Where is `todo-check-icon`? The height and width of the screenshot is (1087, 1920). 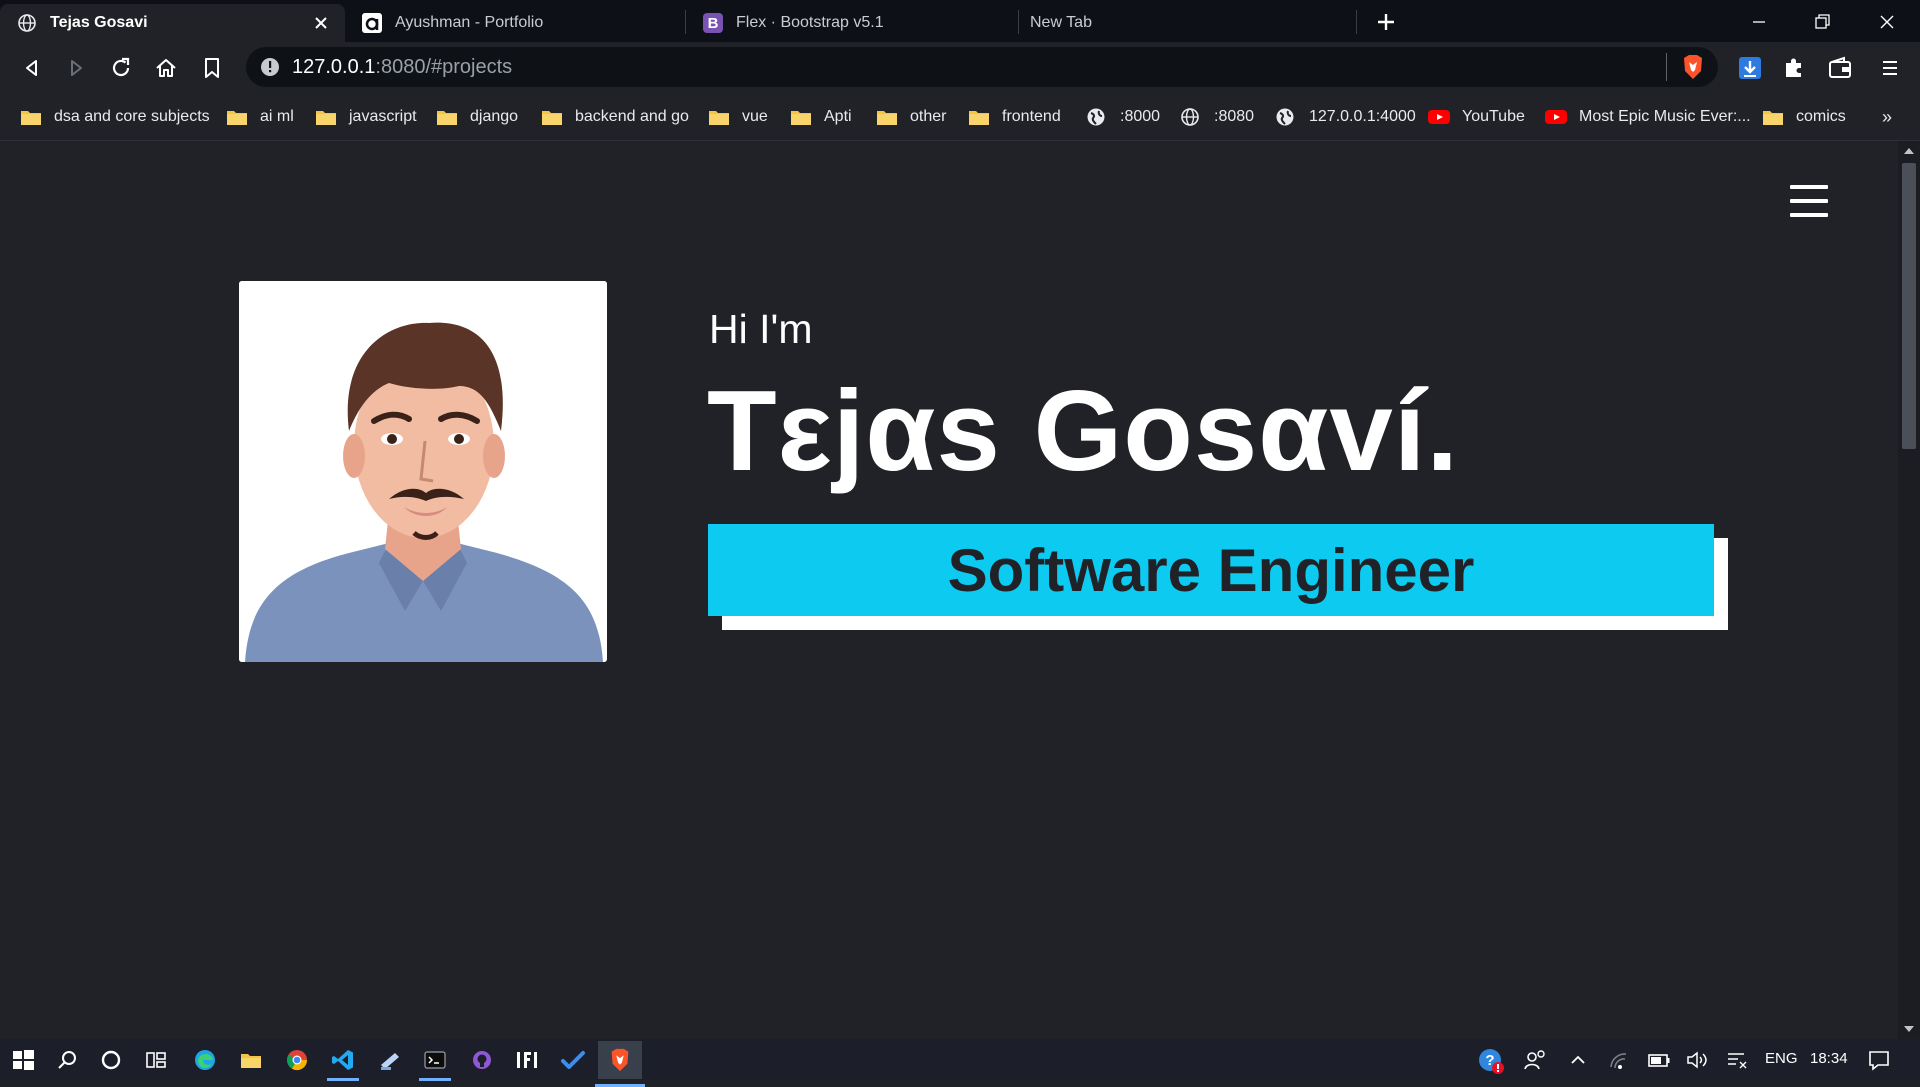 todo-check-icon is located at coordinates (573, 1060).